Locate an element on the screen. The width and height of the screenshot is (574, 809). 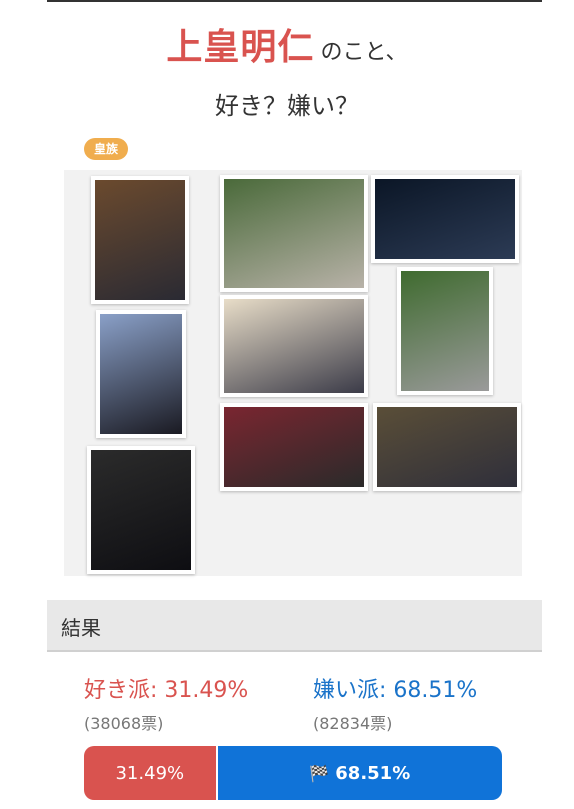
dislike-votes: (82834票) is located at coordinates (353, 723).